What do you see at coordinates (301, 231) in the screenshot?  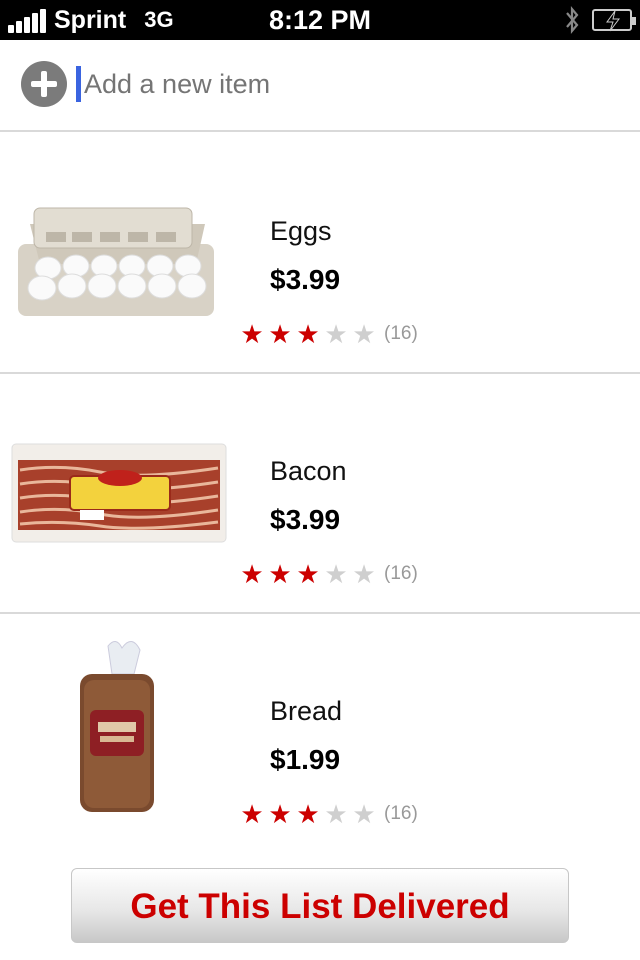 I see `item-name: Eggs` at bounding box center [301, 231].